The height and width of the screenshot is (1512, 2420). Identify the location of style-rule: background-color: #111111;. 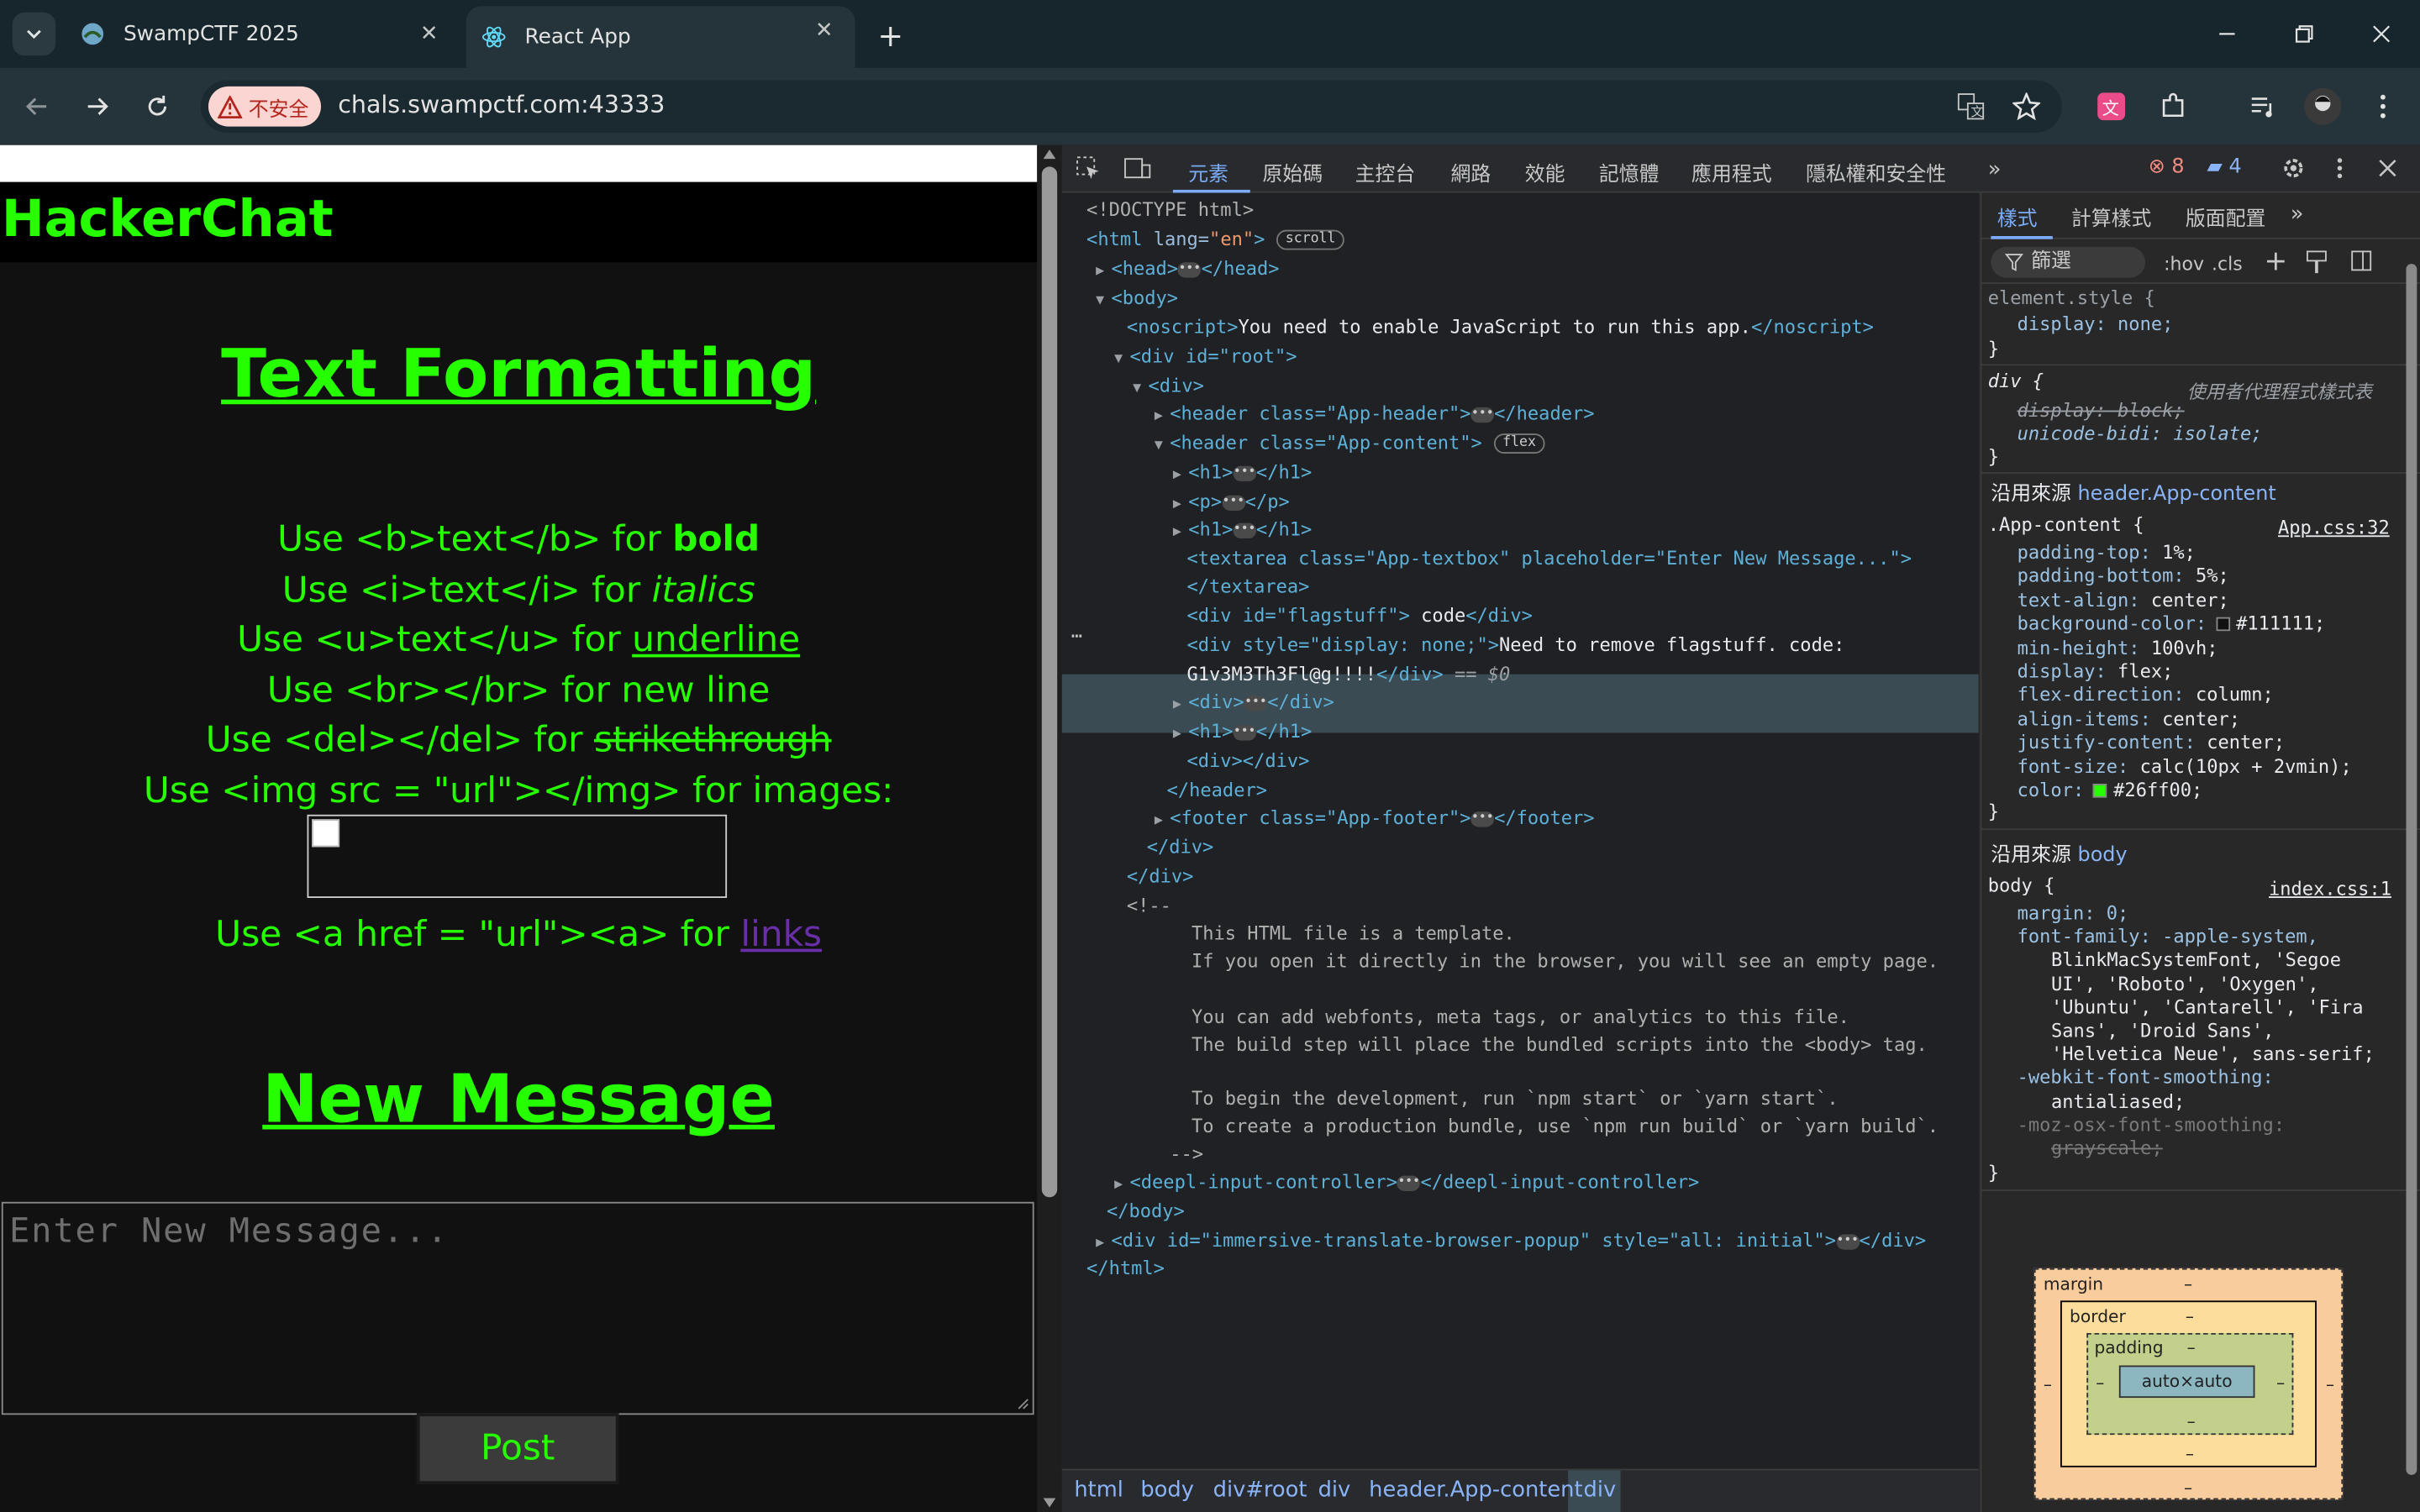
(2172, 624).